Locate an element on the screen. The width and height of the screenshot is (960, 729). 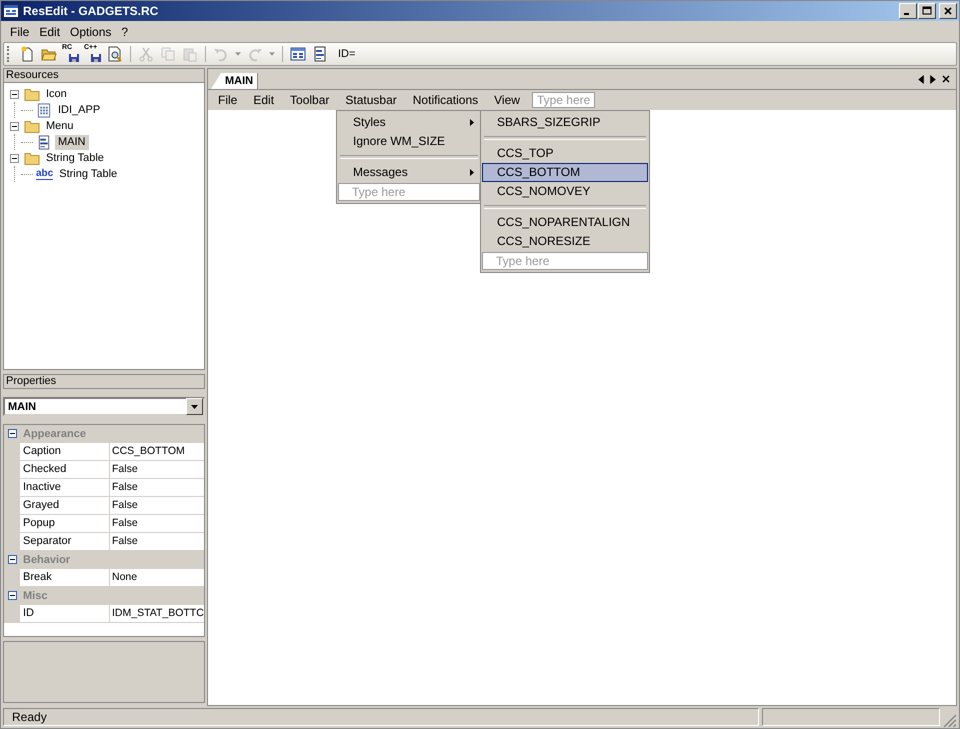
maximize-icon is located at coordinates (927, 11).